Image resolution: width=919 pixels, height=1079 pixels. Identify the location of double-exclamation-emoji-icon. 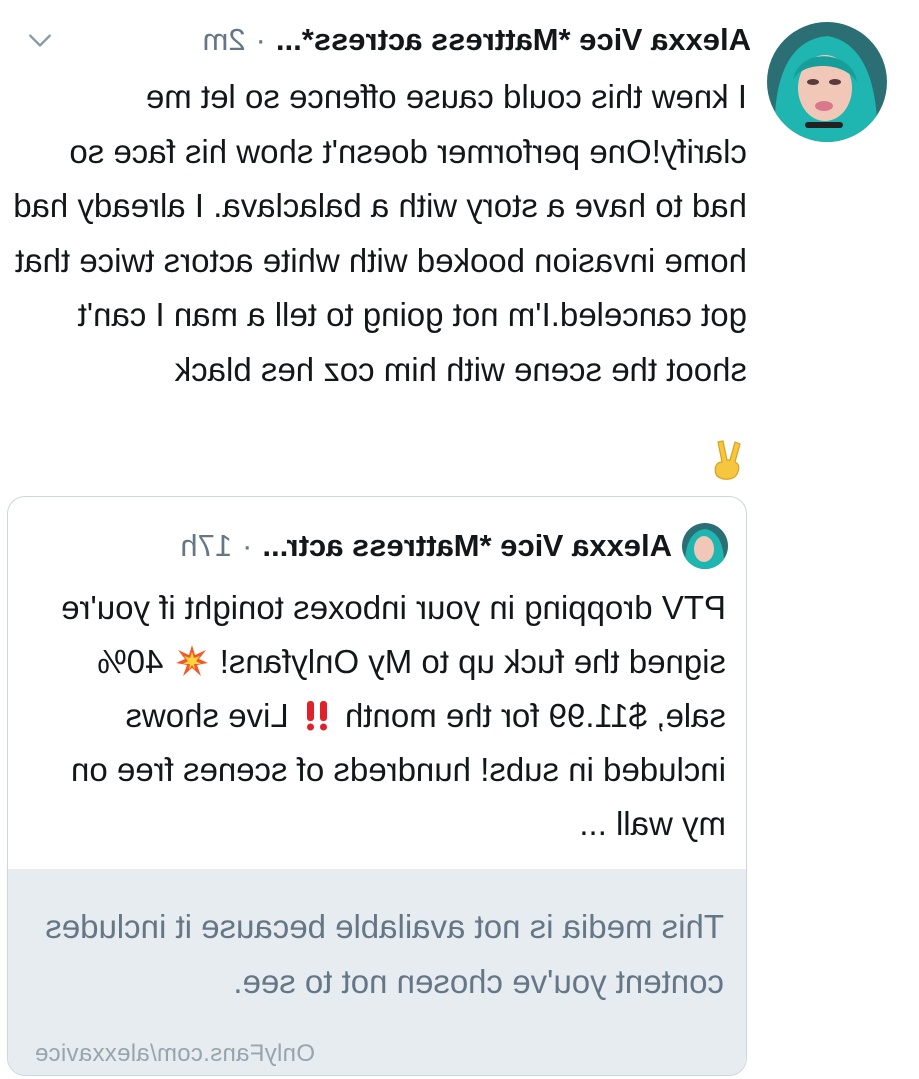
(316, 716).